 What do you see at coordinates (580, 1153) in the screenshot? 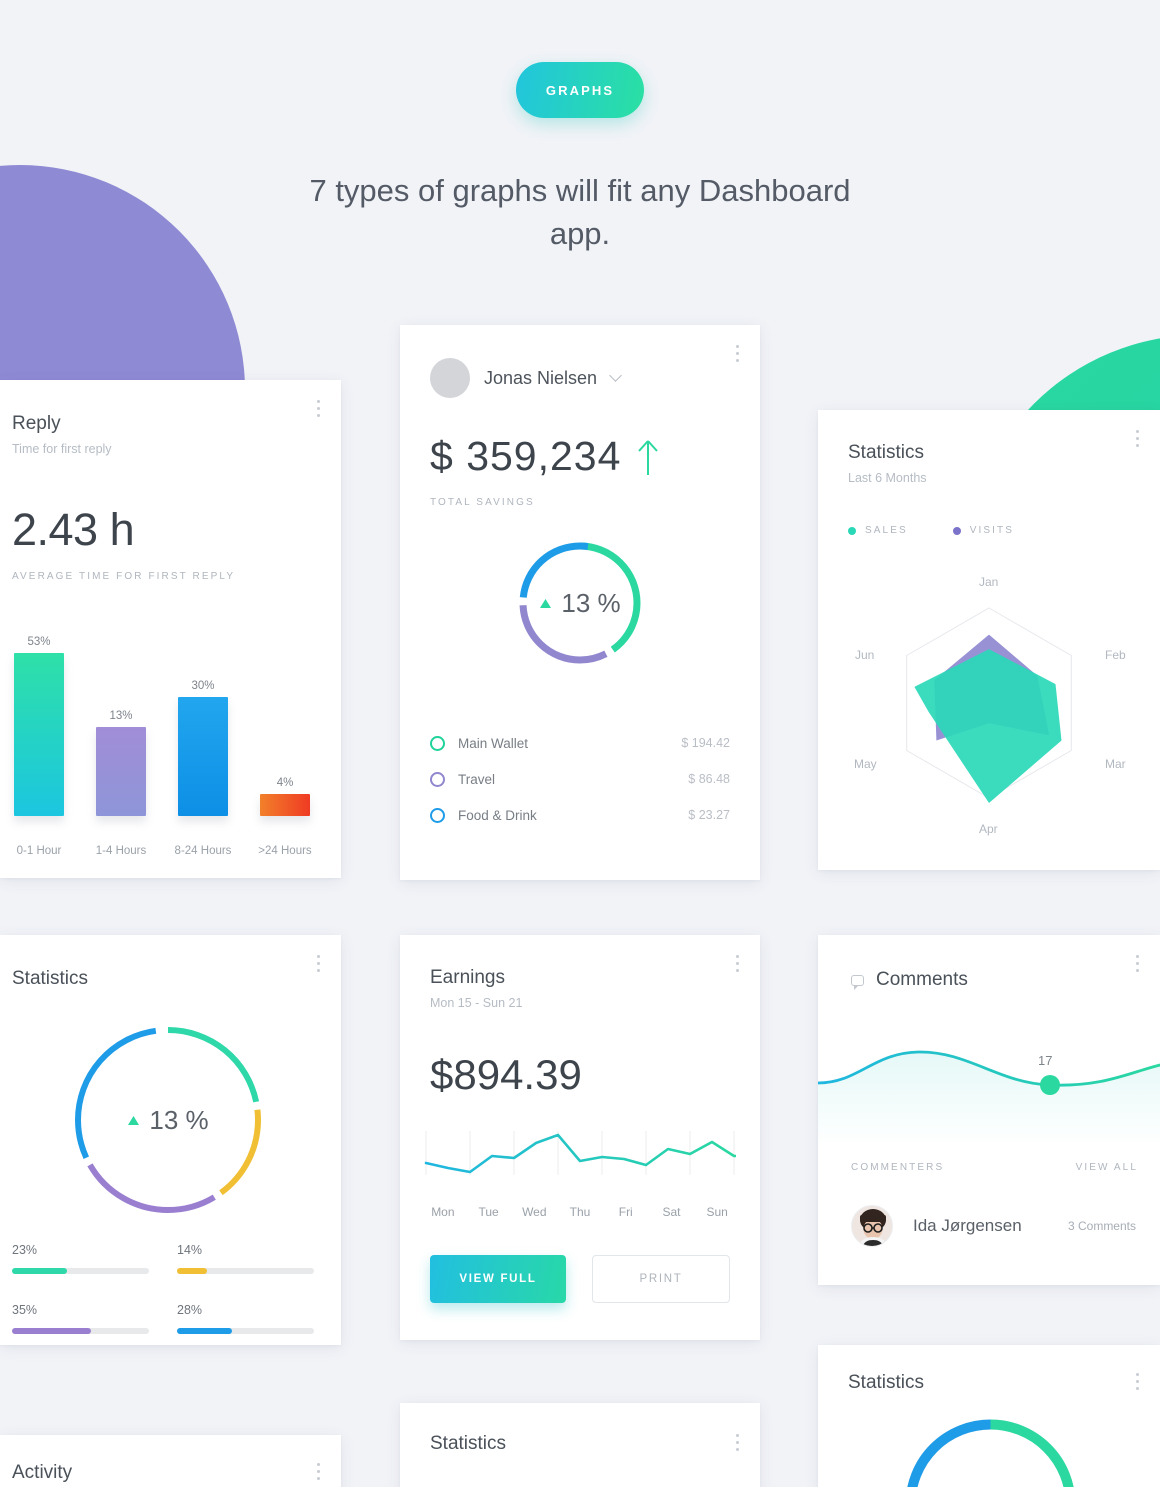
I see `earnings-sparkline-chart` at bounding box center [580, 1153].